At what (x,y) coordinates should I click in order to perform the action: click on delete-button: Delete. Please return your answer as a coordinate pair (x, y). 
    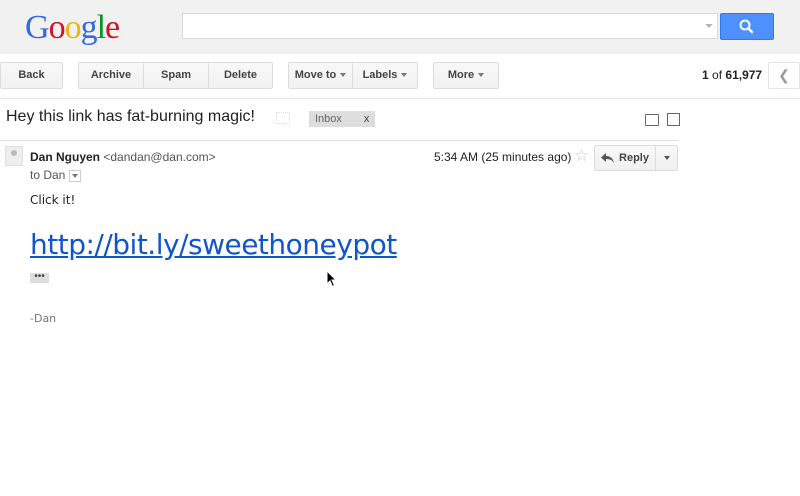
    Looking at the image, I should click on (240, 75).